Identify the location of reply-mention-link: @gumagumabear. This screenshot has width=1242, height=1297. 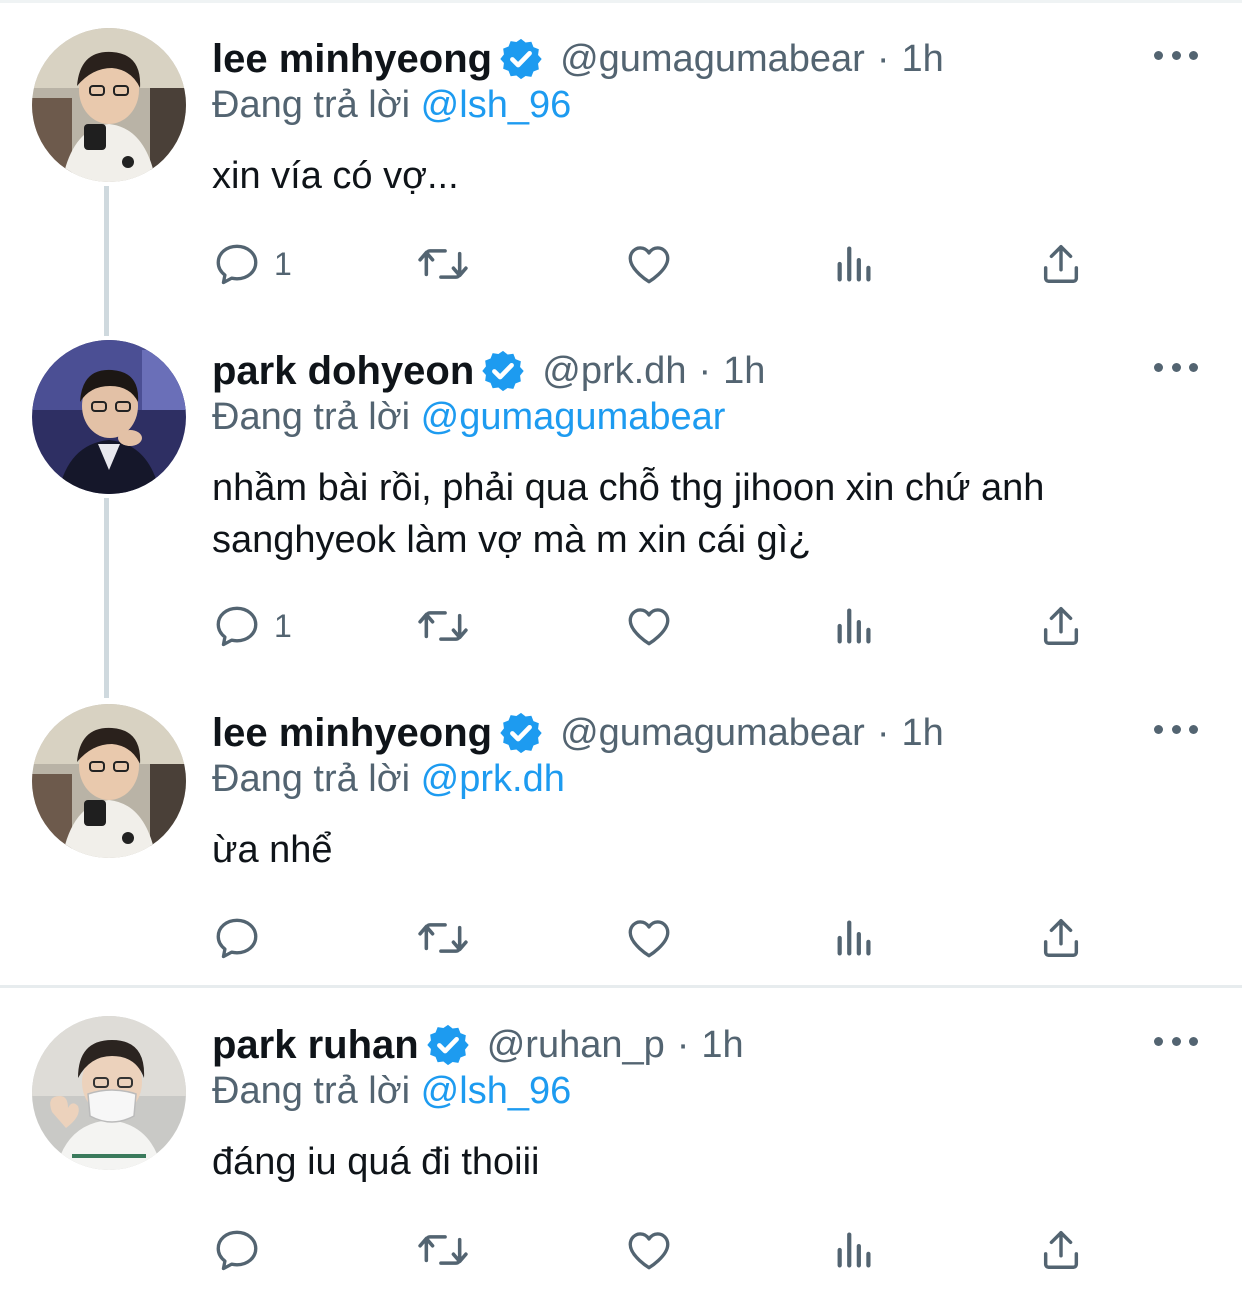
(573, 417).